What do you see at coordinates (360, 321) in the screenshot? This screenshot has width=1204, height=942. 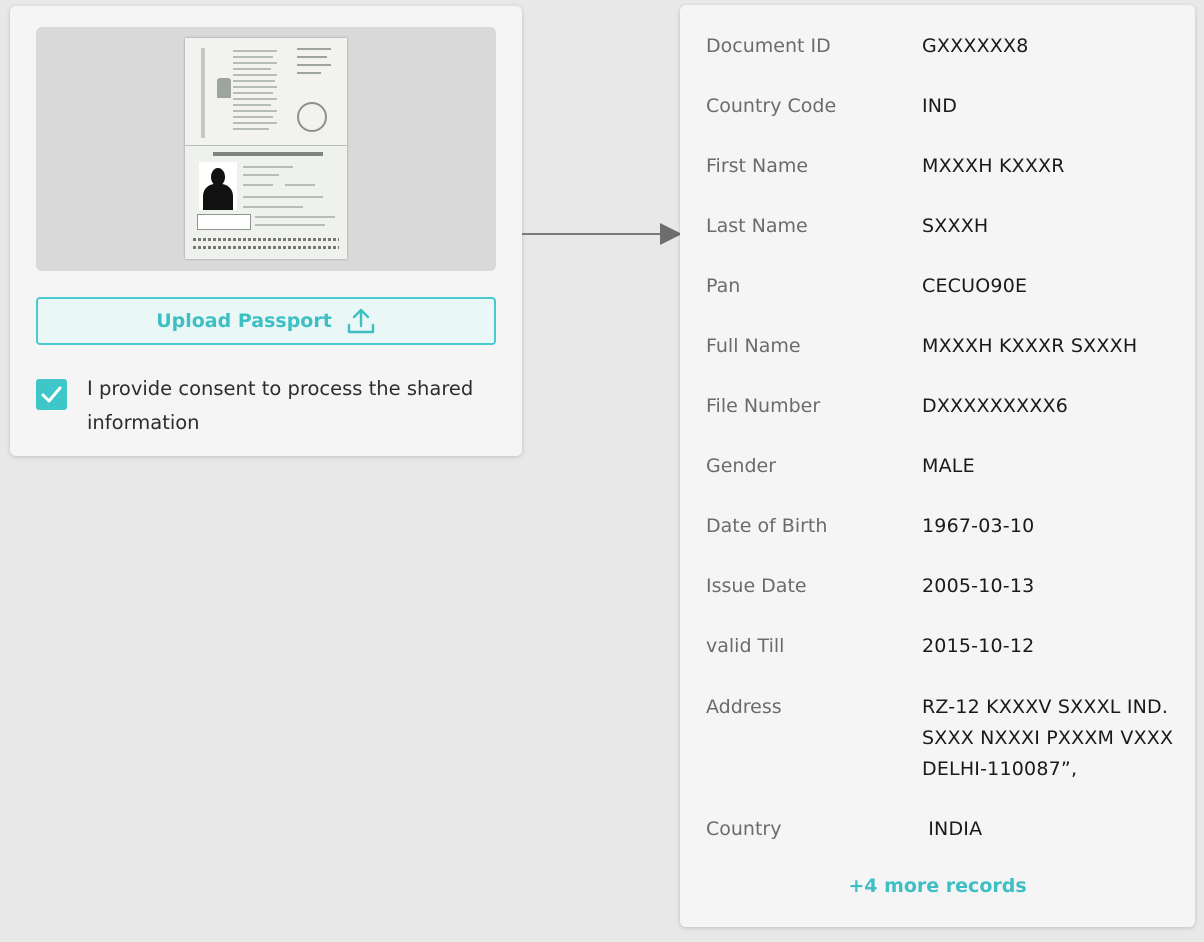 I see `upload-icon` at bounding box center [360, 321].